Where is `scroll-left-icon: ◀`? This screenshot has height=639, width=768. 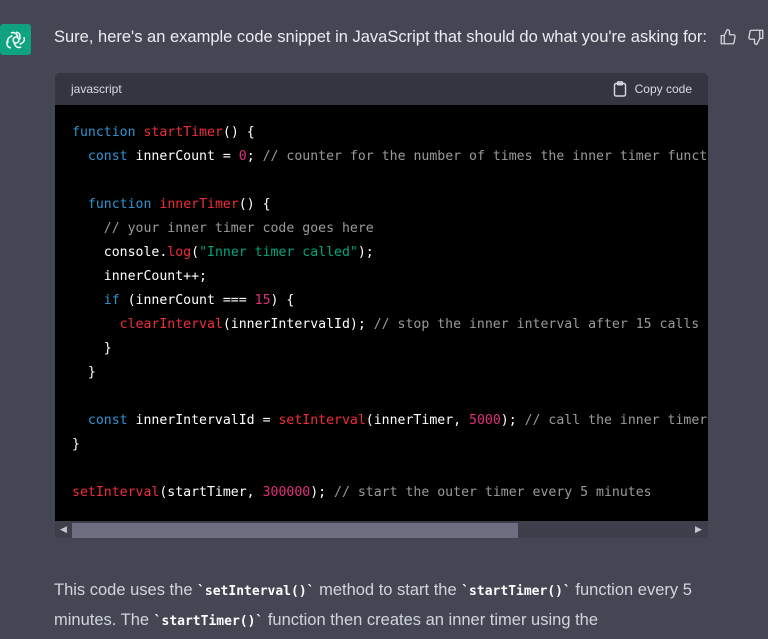
scroll-left-icon: ◀ is located at coordinates (64, 529).